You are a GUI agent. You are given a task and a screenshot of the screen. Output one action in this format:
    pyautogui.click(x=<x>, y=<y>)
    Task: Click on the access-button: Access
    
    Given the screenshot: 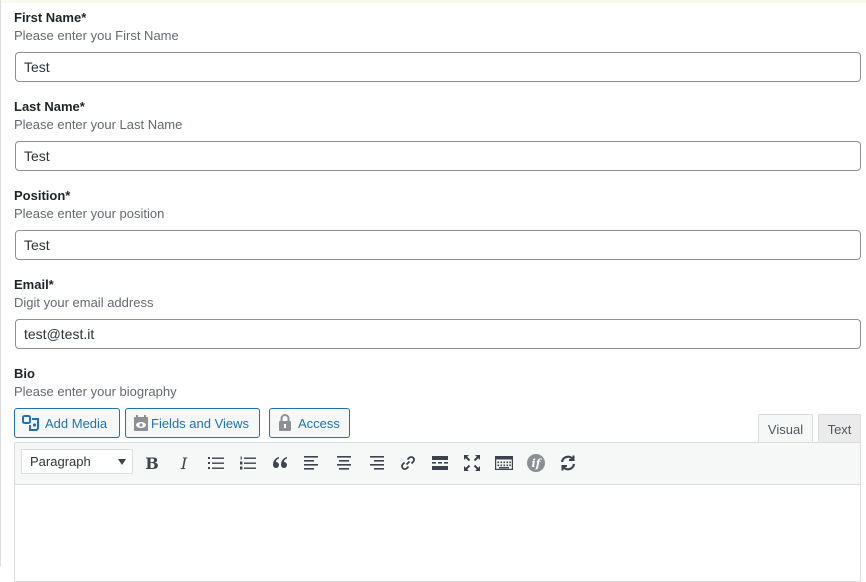 What is the action you would take?
    pyautogui.click(x=309, y=423)
    